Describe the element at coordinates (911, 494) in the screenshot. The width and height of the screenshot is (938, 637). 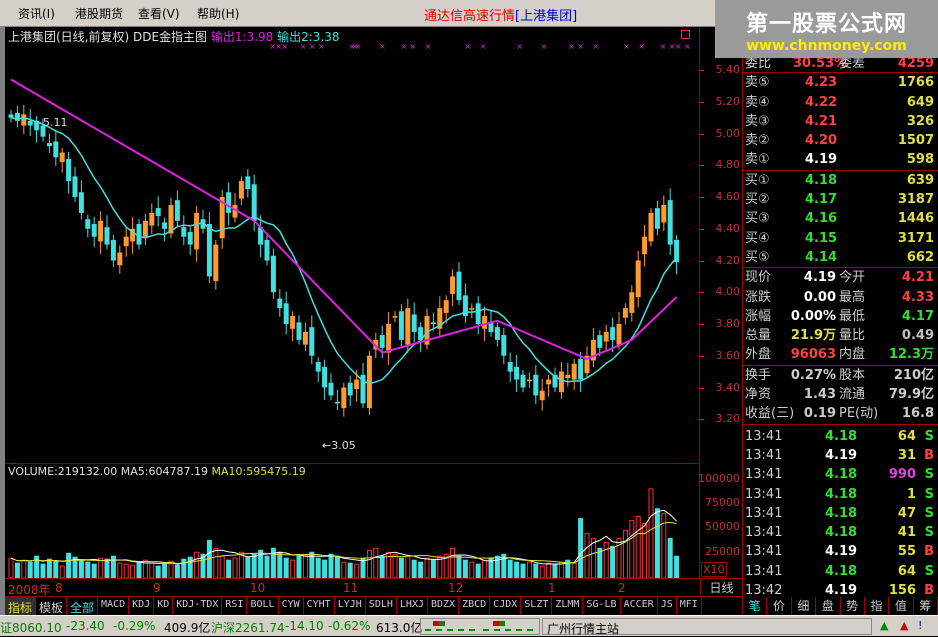
I see `tick-row-cell: 1` at that location.